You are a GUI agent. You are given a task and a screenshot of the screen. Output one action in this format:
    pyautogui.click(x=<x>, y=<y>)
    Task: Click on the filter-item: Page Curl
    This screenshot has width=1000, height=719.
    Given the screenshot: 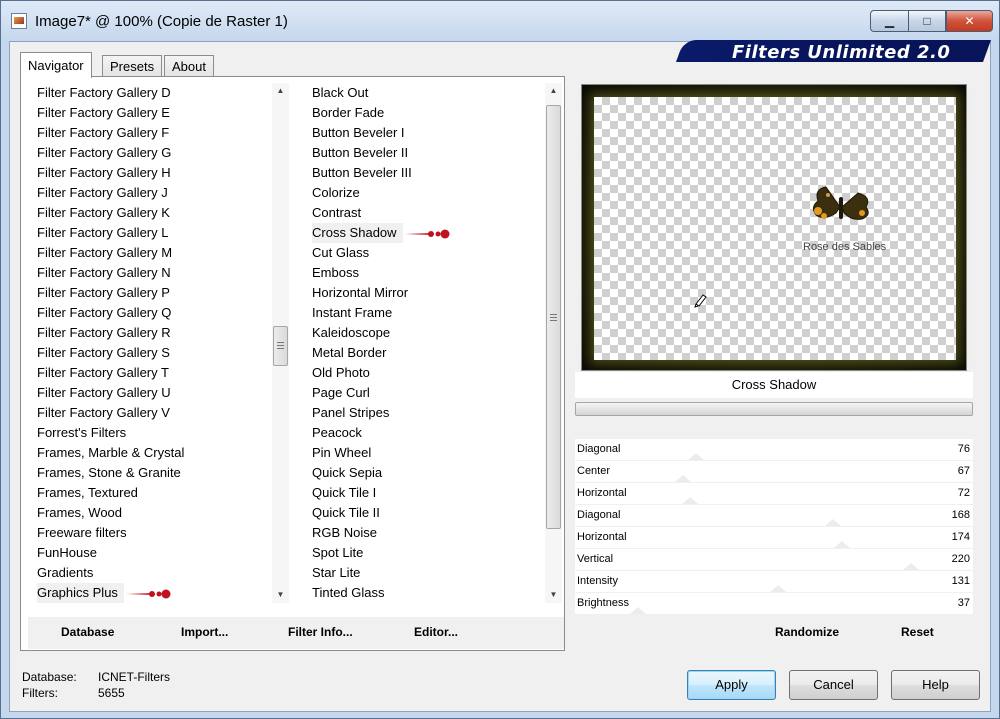 What is the action you would take?
    pyautogui.click(x=424, y=393)
    